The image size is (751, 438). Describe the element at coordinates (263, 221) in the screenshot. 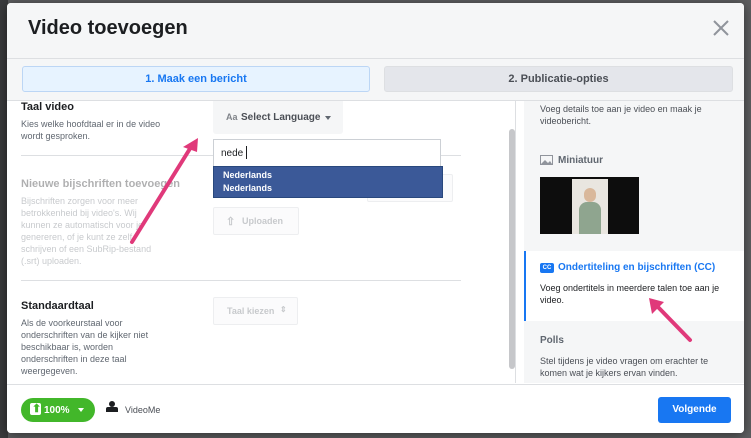

I see `upload-label: Uploaden` at that location.